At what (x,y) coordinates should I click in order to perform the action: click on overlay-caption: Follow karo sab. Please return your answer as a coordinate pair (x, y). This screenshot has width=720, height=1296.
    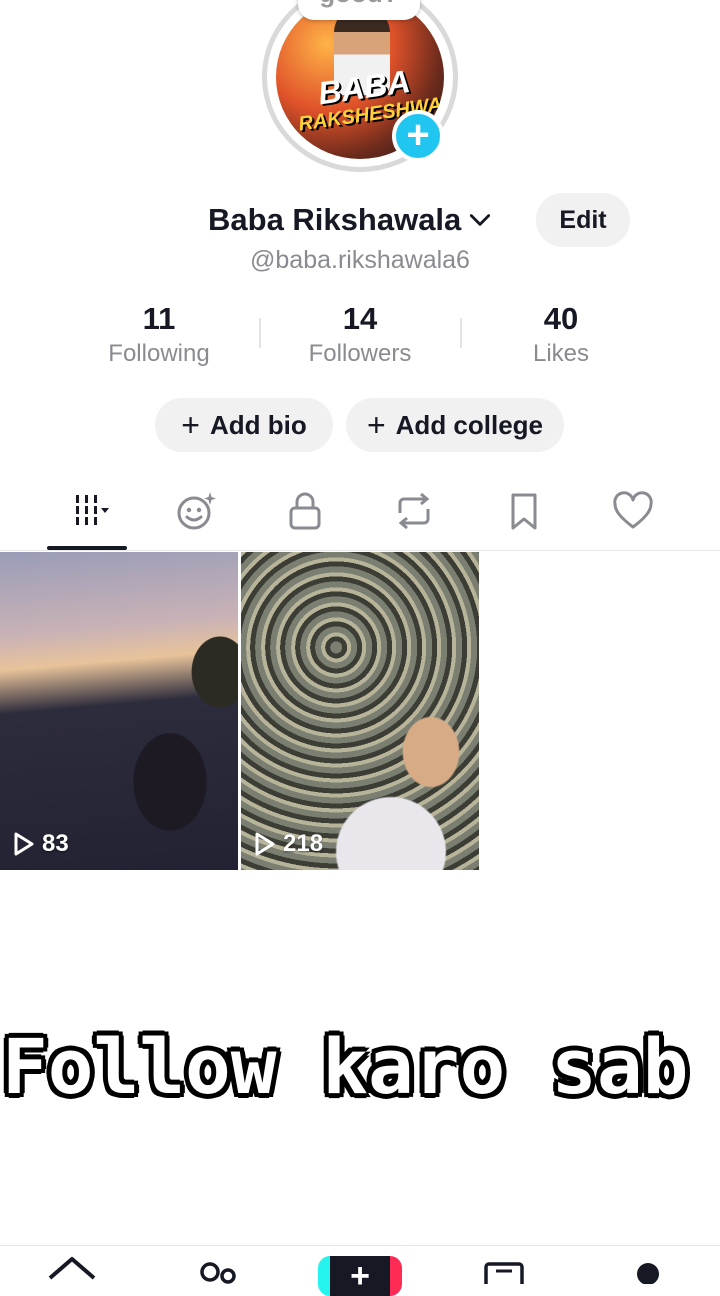
    Looking at the image, I should click on (345, 1066).